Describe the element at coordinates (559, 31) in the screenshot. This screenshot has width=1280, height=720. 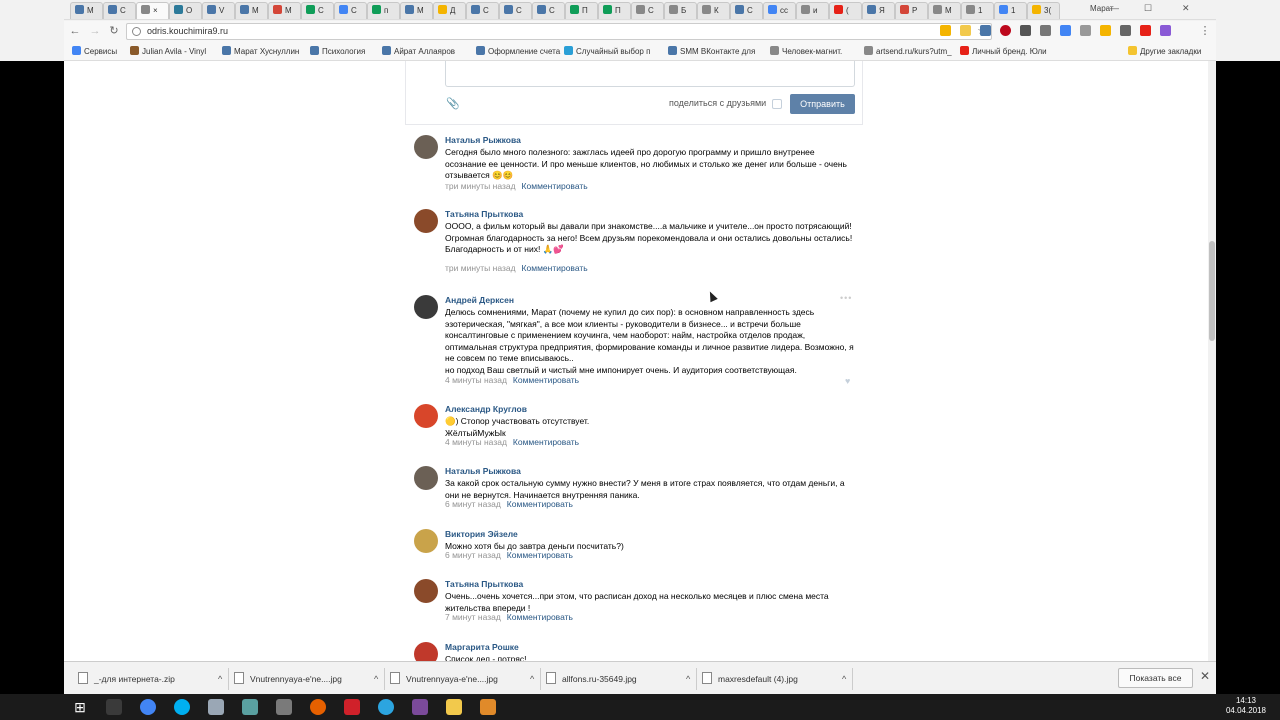
I see `address-bar: odris.kouchimira9.ru ☆` at that location.